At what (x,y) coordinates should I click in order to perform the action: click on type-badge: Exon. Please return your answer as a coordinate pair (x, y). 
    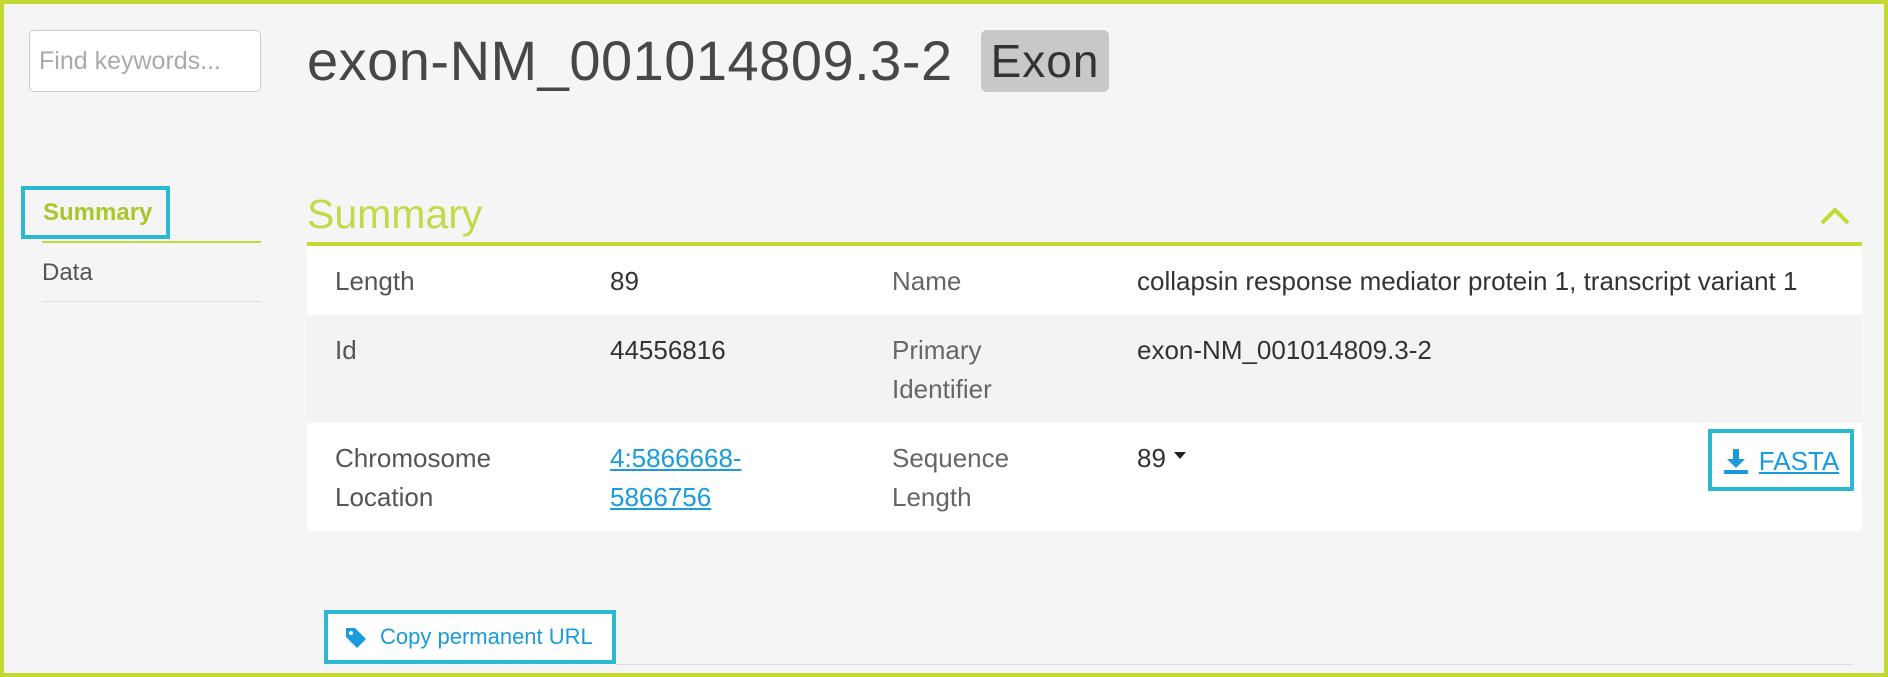
    Looking at the image, I should click on (1045, 60).